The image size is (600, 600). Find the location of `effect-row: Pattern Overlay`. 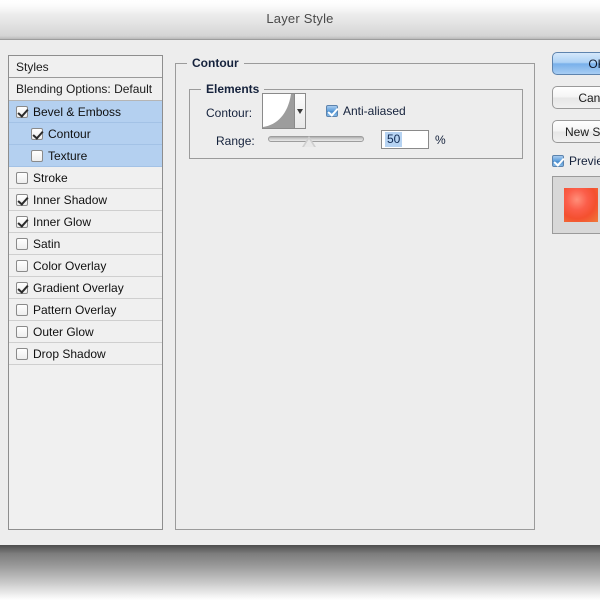

effect-row: Pattern Overlay is located at coordinates (85, 310).